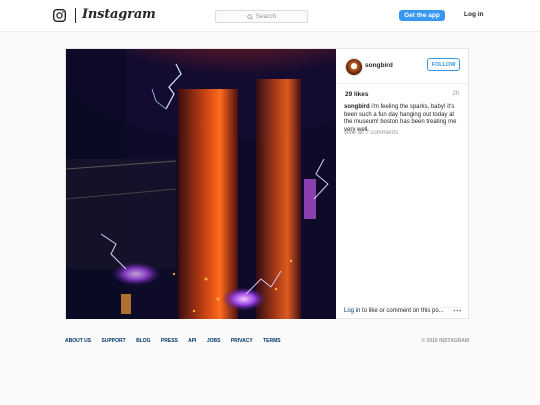  I want to click on footer-link-privacy: PRIVACY, so click(242, 341).